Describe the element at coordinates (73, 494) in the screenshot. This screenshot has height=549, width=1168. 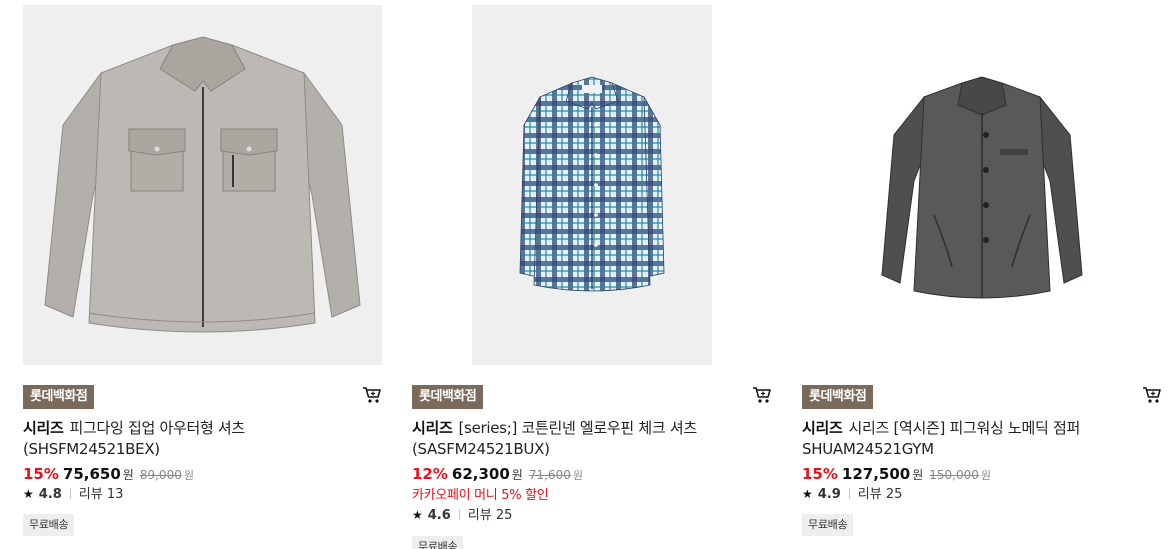
I see `rating-row: ★ 4.8 리뷰 13` at that location.